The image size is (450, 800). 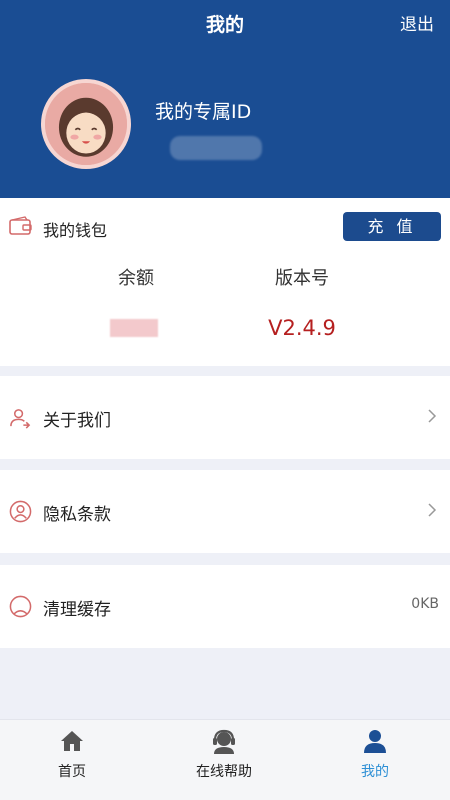 I want to click on menu-item-clear-cache-label: 清理缓存, so click(x=77, y=610).